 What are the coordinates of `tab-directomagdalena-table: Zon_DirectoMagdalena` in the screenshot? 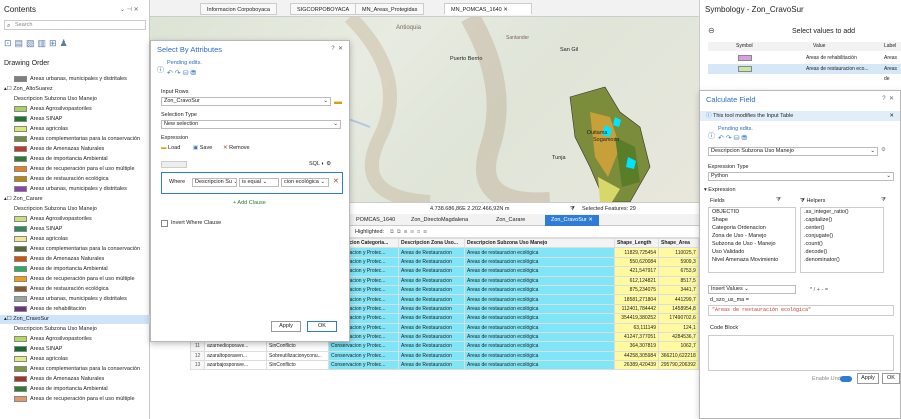 It's located at (439, 220).